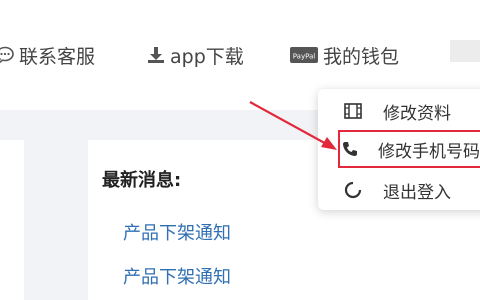  I want to click on annotation-arrow, so click(293, 125).